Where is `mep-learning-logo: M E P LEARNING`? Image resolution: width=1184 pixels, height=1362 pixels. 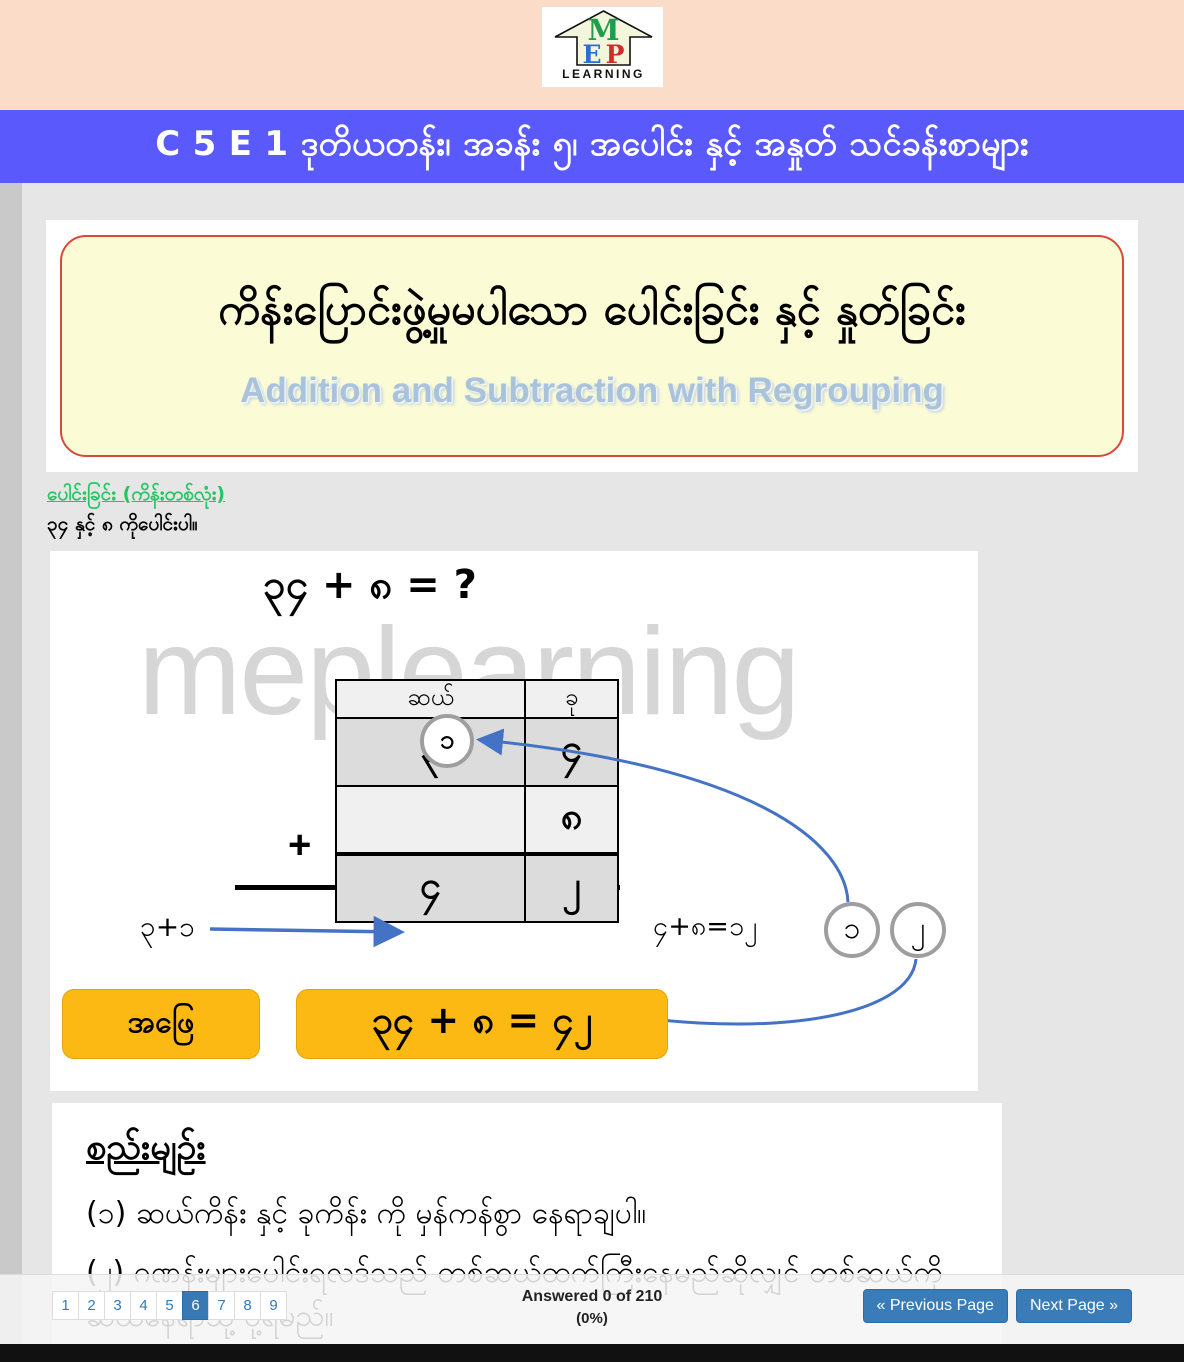
mep-learning-logo: M E P LEARNING is located at coordinates (602, 47).